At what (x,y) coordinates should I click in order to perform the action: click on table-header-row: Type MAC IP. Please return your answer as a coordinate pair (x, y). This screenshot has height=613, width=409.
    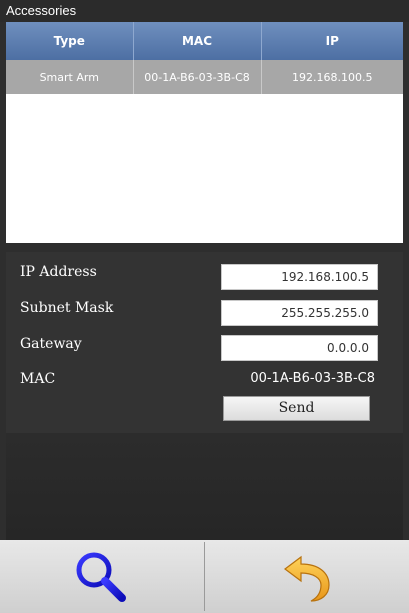
    Looking at the image, I should click on (204, 41).